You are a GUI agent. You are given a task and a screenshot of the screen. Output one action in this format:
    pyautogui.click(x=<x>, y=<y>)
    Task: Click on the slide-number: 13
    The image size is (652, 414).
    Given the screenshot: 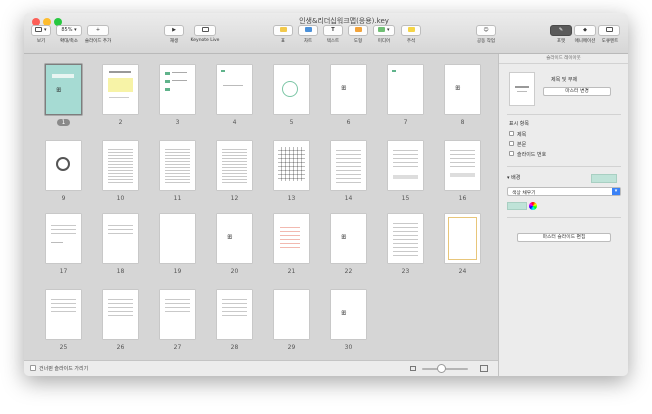 What is the action you would take?
    pyautogui.click(x=291, y=198)
    